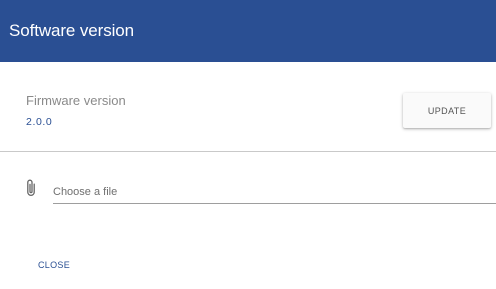 This screenshot has height=289, width=496. What do you see at coordinates (274, 190) in the screenshot?
I see `choose-file-input` at bounding box center [274, 190].